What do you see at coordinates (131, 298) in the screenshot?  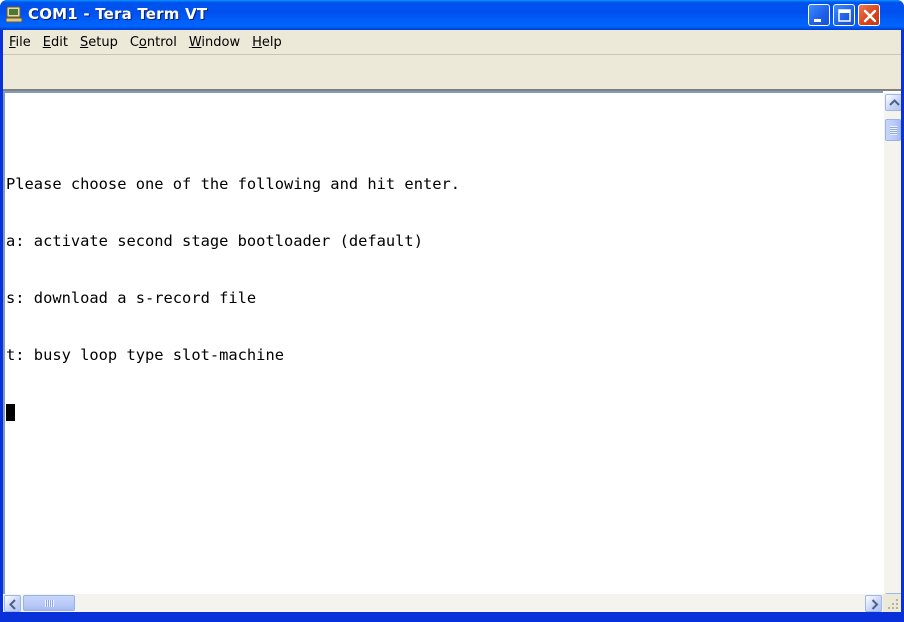 I see `terminal-line: s: download a s-record file` at bounding box center [131, 298].